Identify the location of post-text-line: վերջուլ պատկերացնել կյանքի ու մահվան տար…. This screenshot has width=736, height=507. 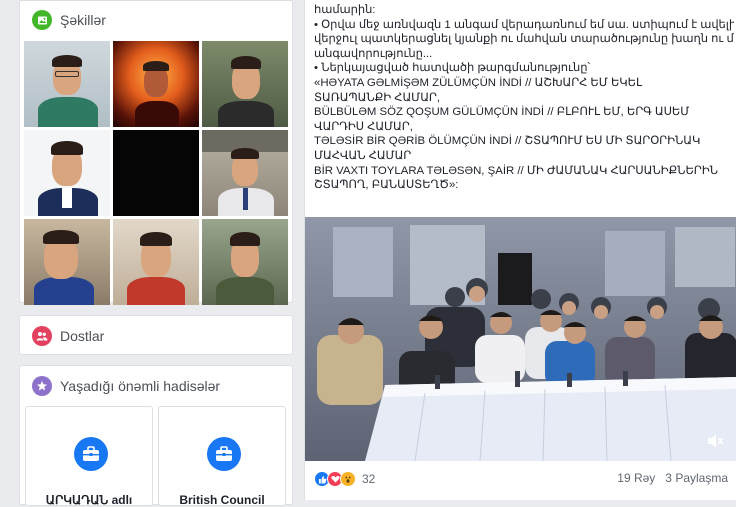
(524, 39).